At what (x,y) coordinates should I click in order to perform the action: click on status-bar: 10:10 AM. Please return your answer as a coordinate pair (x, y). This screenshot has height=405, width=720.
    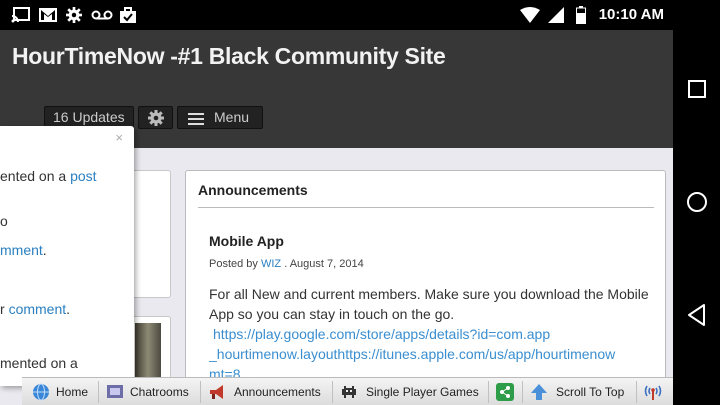
    Looking at the image, I should click on (360, 15).